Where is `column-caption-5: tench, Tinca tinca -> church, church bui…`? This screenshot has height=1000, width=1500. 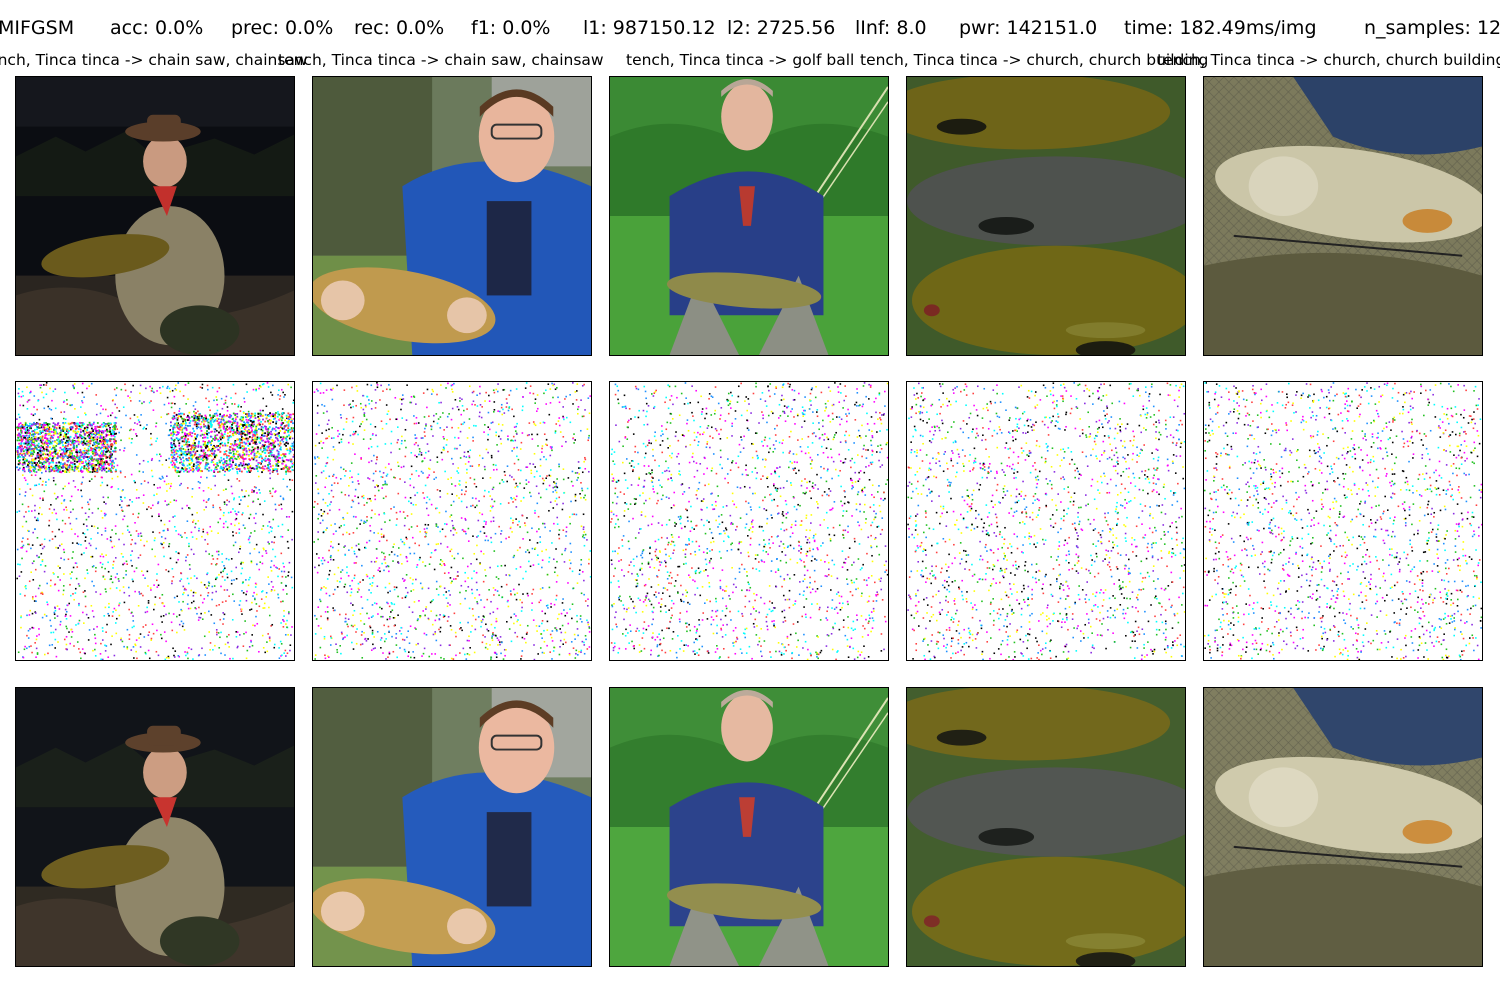 column-caption-5: tench, Tinca tinca -> church, church bui… is located at coordinates (1328, 60).